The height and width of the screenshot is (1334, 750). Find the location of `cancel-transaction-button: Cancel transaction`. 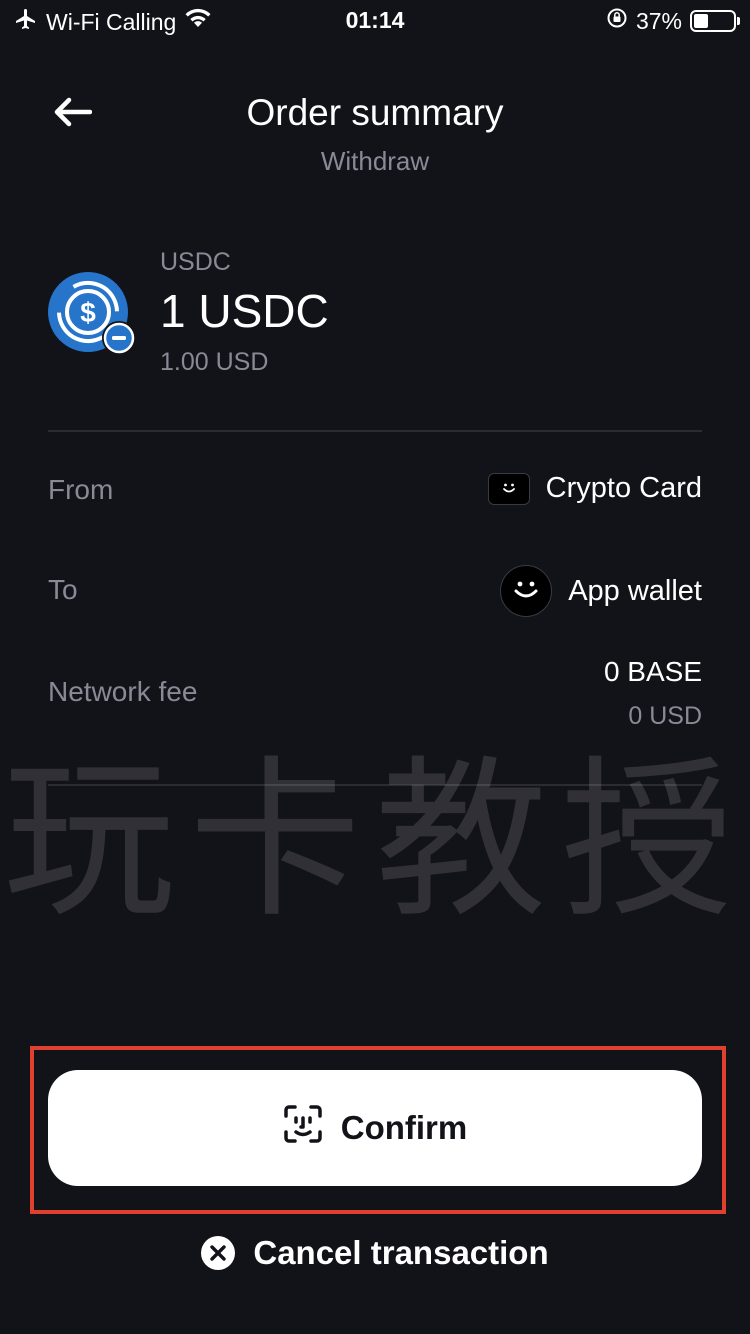

cancel-transaction-button: Cancel transaction is located at coordinates (375, 1253).